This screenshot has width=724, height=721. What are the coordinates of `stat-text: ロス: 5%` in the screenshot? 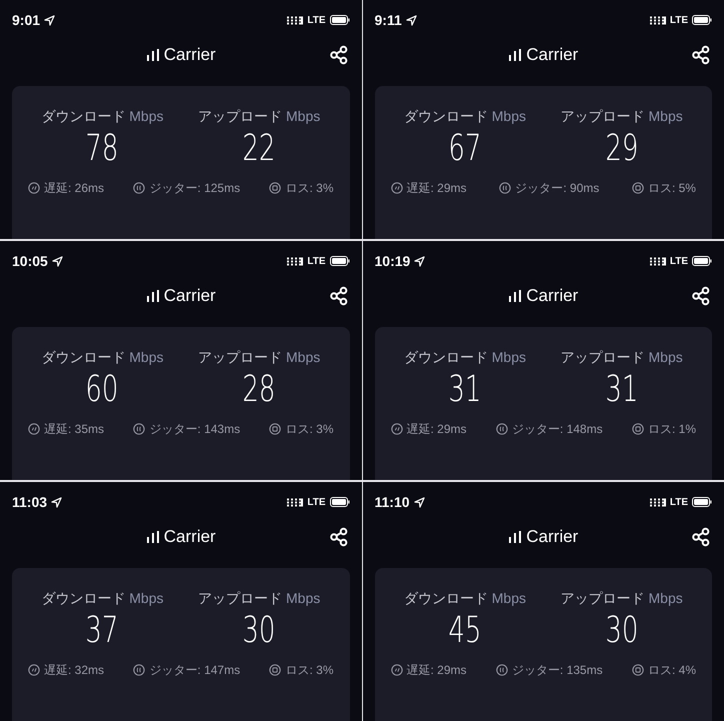 It's located at (672, 188).